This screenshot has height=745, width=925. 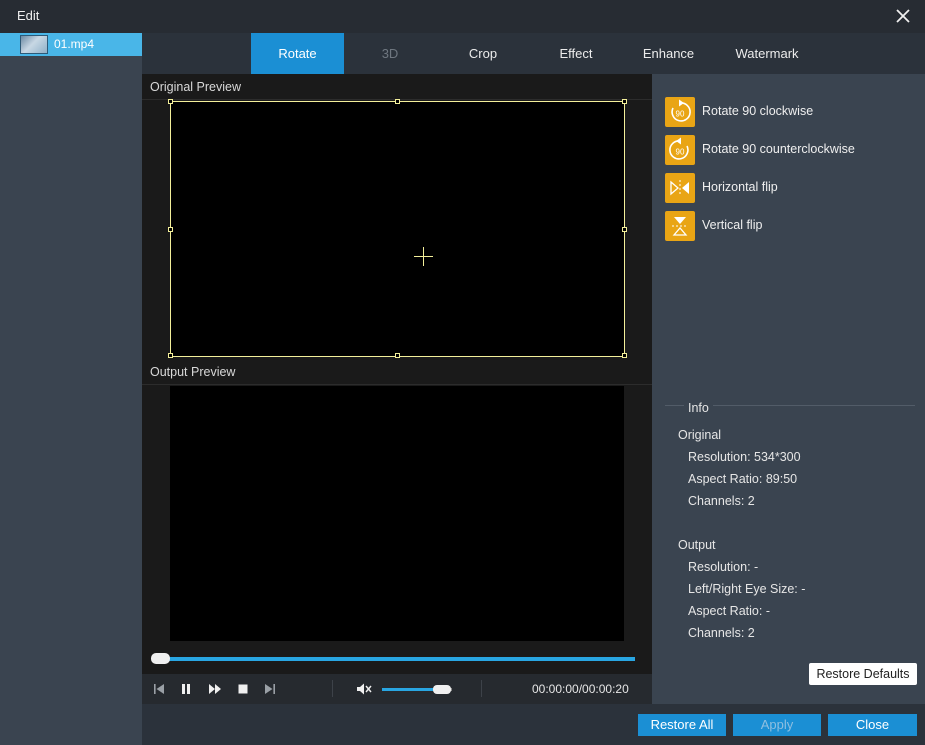 What do you see at coordinates (423, 256) in the screenshot?
I see `crosshair-icon` at bounding box center [423, 256].